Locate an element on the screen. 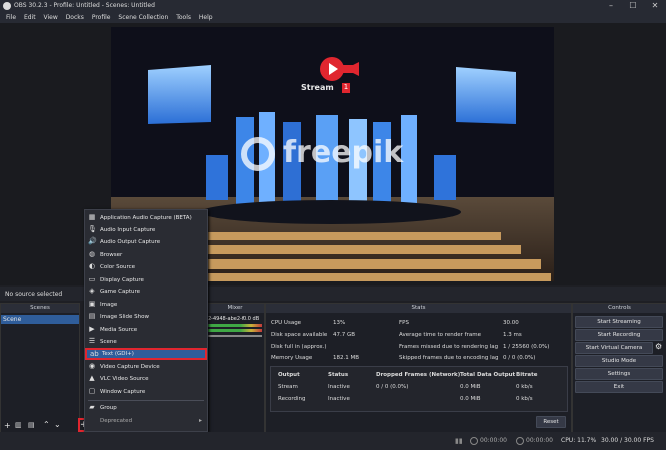 The height and width of the screenshot is (450, 666). menu-item-deprecated: Deprecated ▸ is located at coordinates (146, 421).